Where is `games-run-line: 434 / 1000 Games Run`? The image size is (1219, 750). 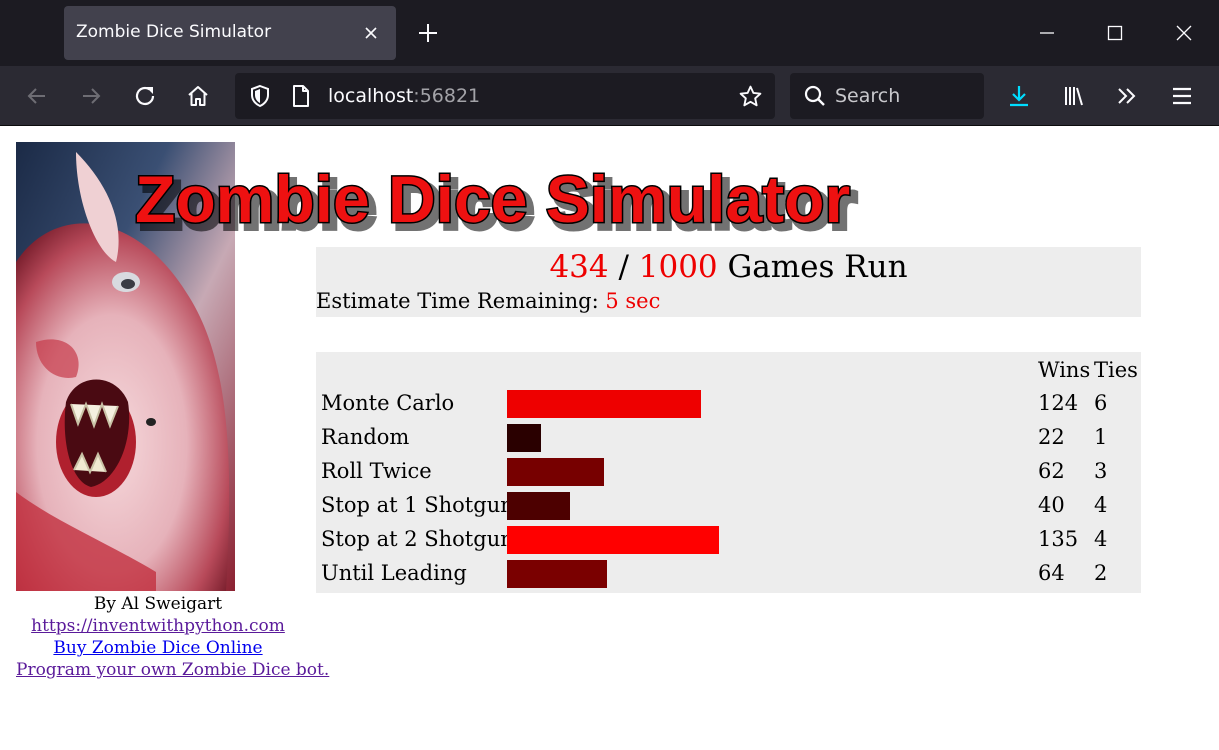 games-run-line: 434 / 1000 Games Run is located at coordinates (728, 267).